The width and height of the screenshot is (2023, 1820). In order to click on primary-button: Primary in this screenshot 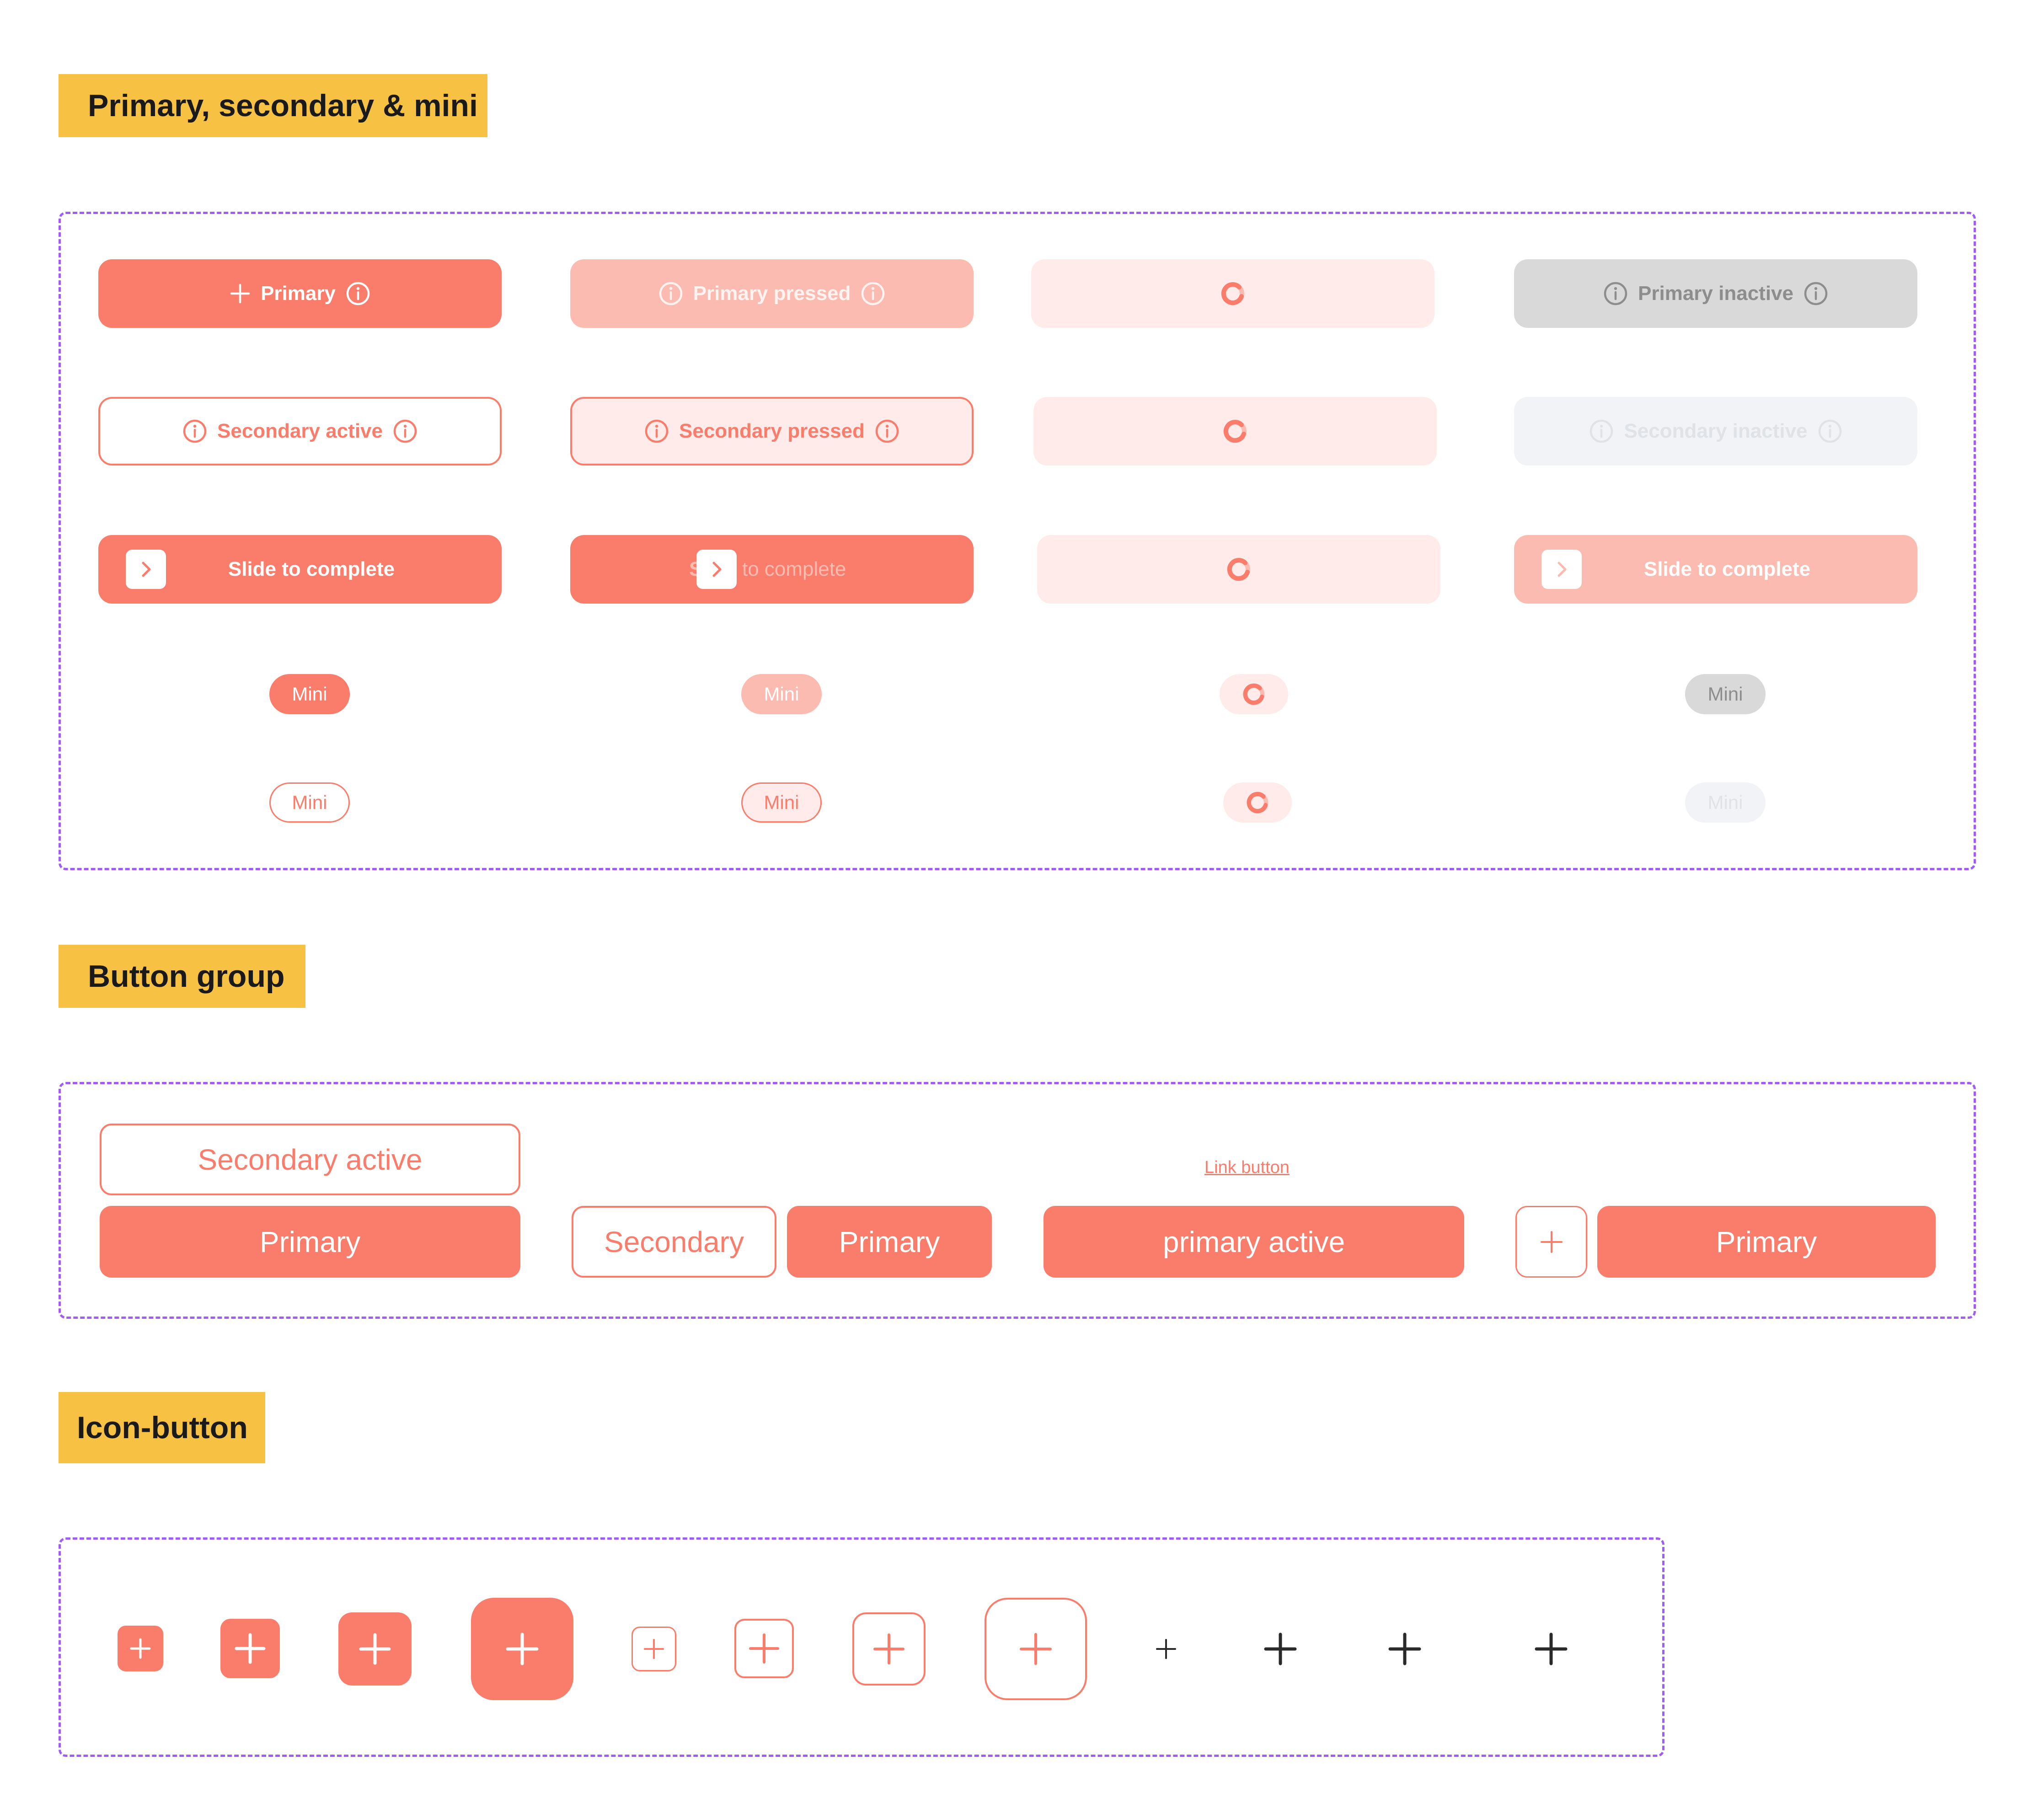, I will do `click(300, 293)`.